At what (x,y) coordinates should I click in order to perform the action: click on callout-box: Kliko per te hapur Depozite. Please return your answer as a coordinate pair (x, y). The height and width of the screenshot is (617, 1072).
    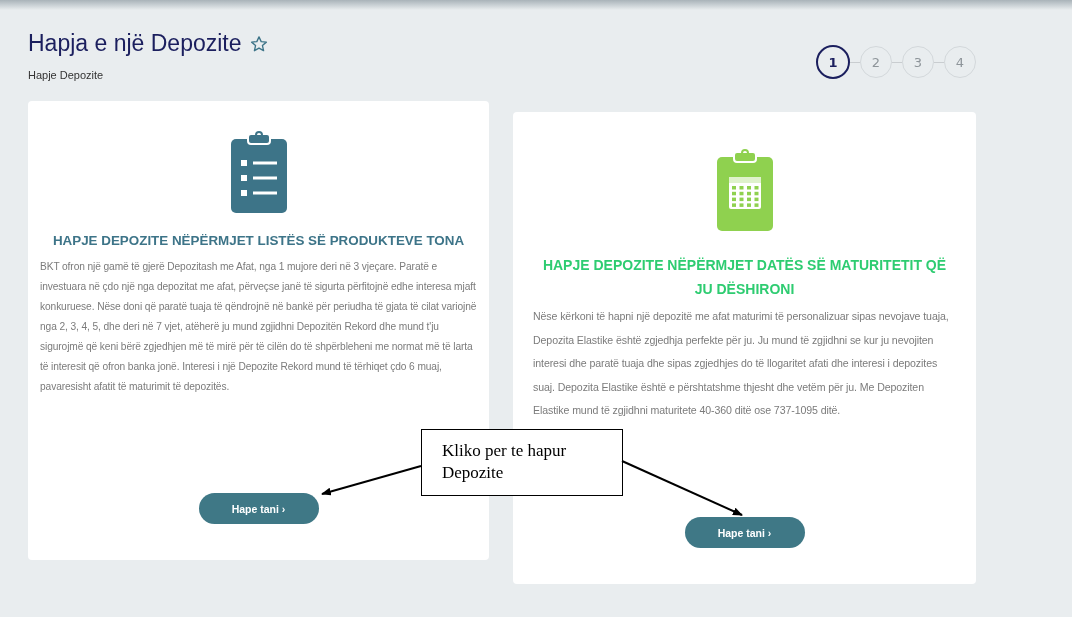
    Looking at the image, I should click on (522, 462).